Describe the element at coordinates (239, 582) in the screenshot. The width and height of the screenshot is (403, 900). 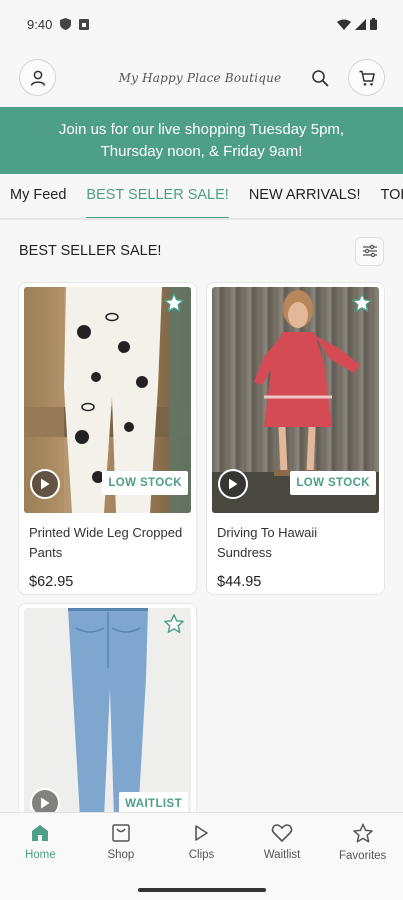
I see `product-price: $44.95` at that location.